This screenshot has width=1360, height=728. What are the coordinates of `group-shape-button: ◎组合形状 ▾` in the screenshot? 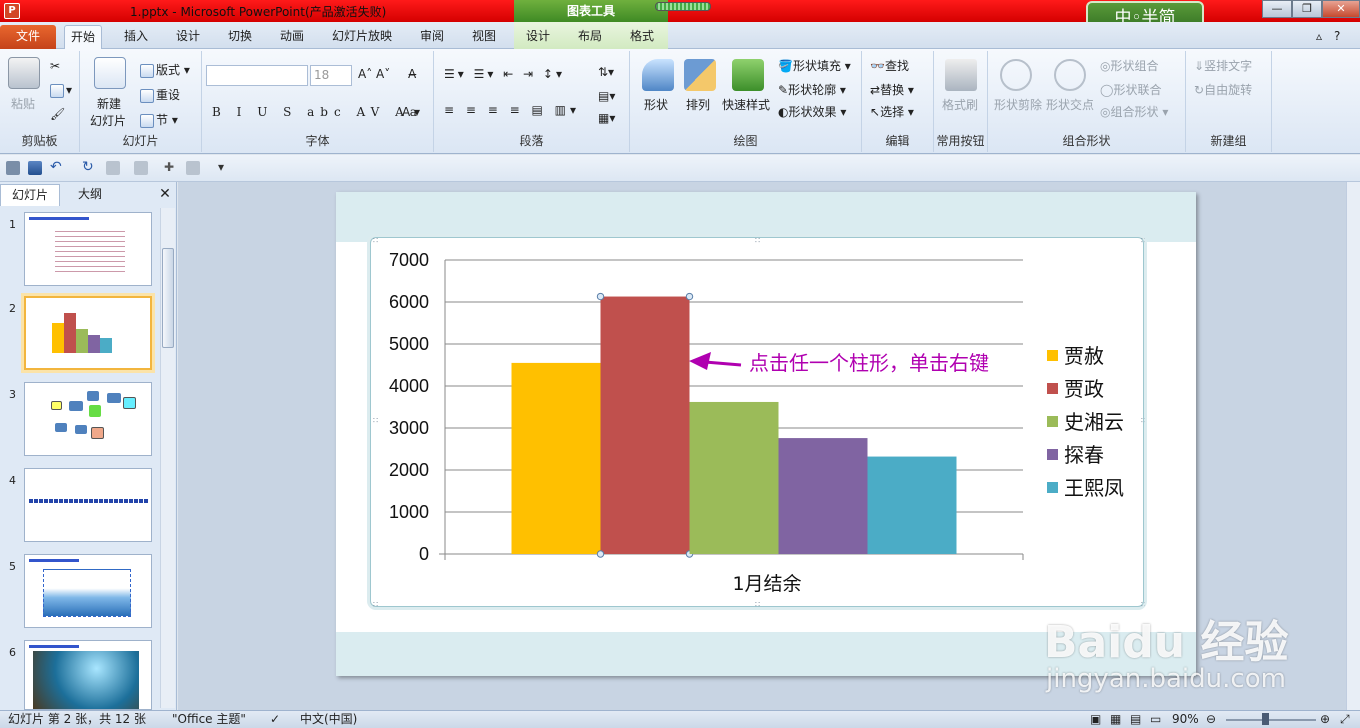 It's located at (1134, 111).